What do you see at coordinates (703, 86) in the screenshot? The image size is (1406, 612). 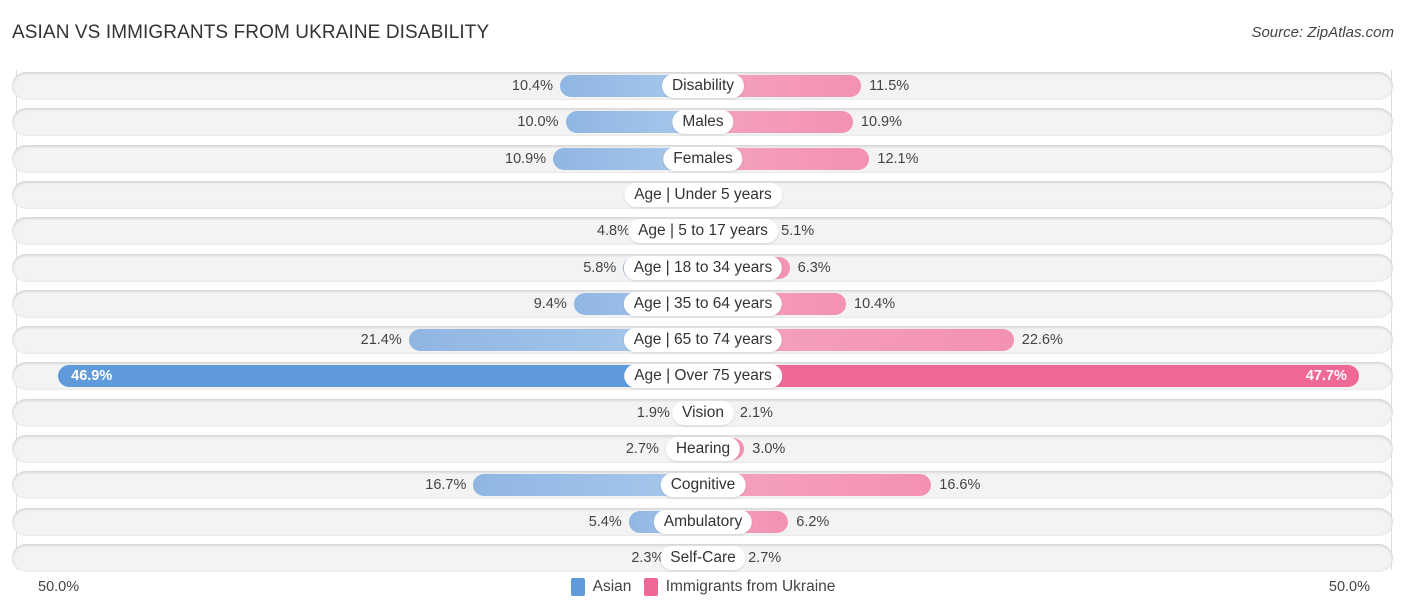 I see `category-label: Disability` at bounding box center [703, 86].